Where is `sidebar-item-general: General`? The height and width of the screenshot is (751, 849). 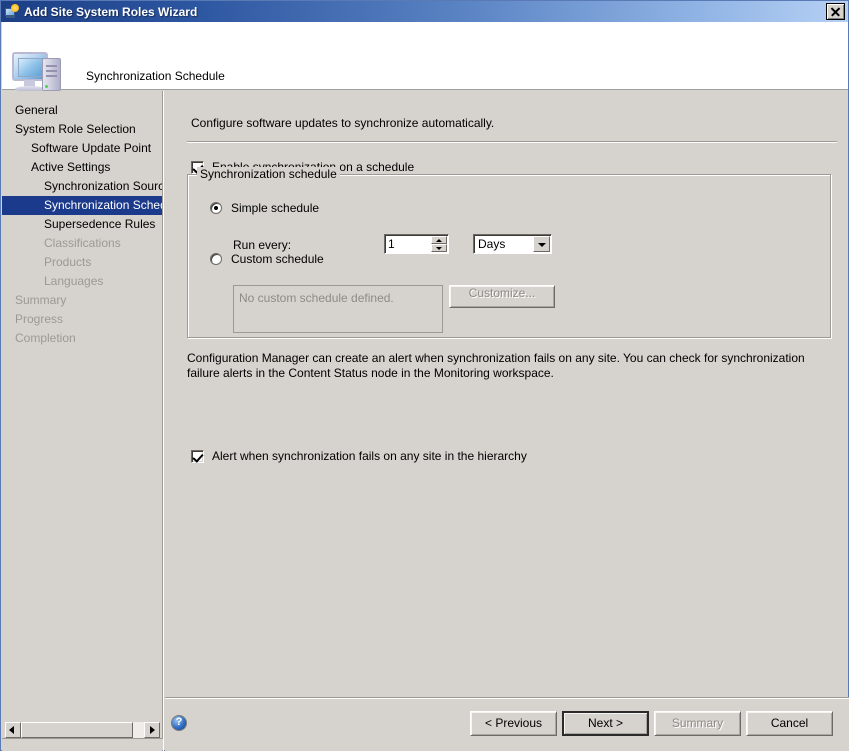 sidebar-item-general: General is located at coordinates (82, 110).